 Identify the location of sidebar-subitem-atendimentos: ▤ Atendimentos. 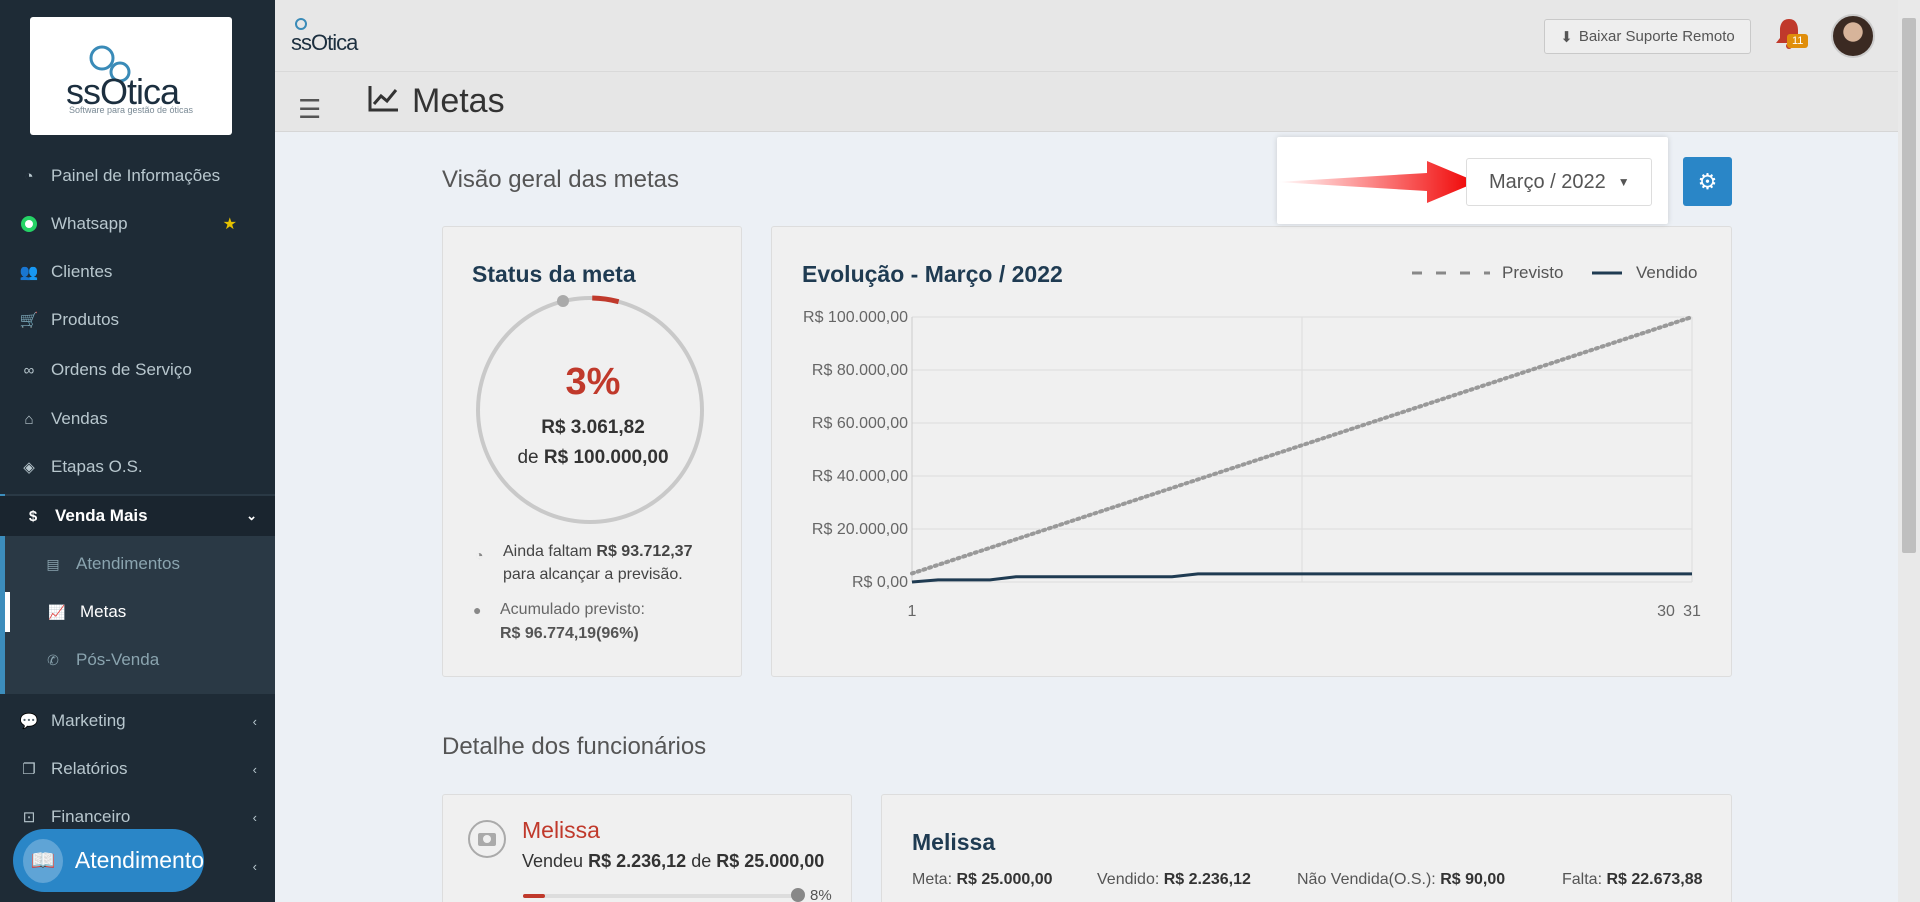
(137, 564).